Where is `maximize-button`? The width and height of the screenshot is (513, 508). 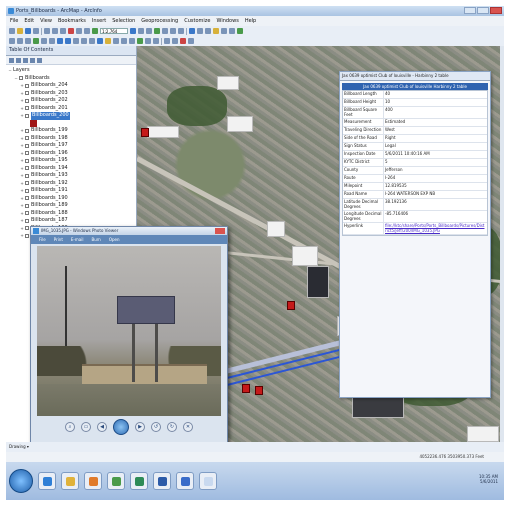
maximize-button is located at coordinates (483, 10).